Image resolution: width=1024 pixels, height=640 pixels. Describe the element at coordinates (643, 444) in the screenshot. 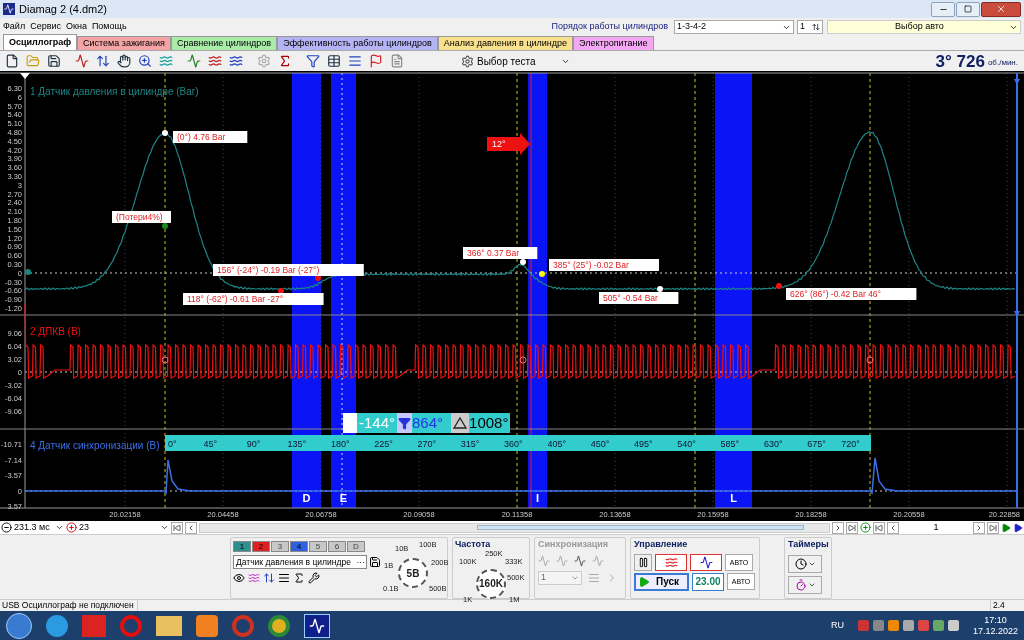

I see `degree-tick-label: 495°` at that location.